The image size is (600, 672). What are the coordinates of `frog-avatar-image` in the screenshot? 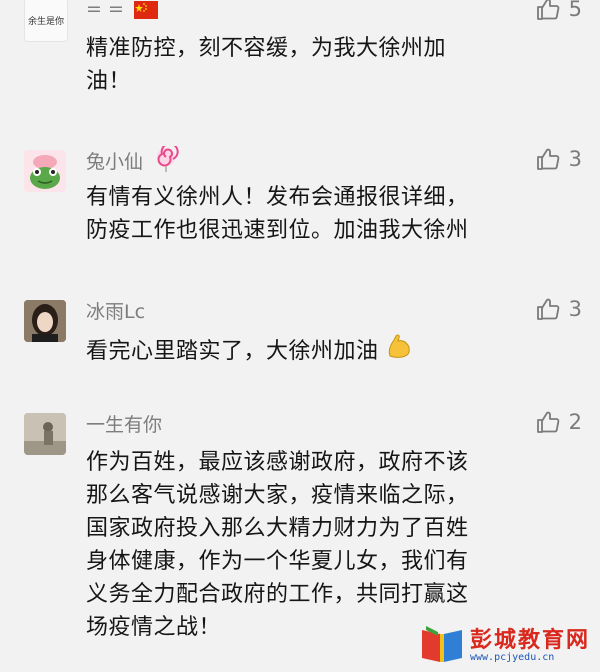 It's located at (45, 171).